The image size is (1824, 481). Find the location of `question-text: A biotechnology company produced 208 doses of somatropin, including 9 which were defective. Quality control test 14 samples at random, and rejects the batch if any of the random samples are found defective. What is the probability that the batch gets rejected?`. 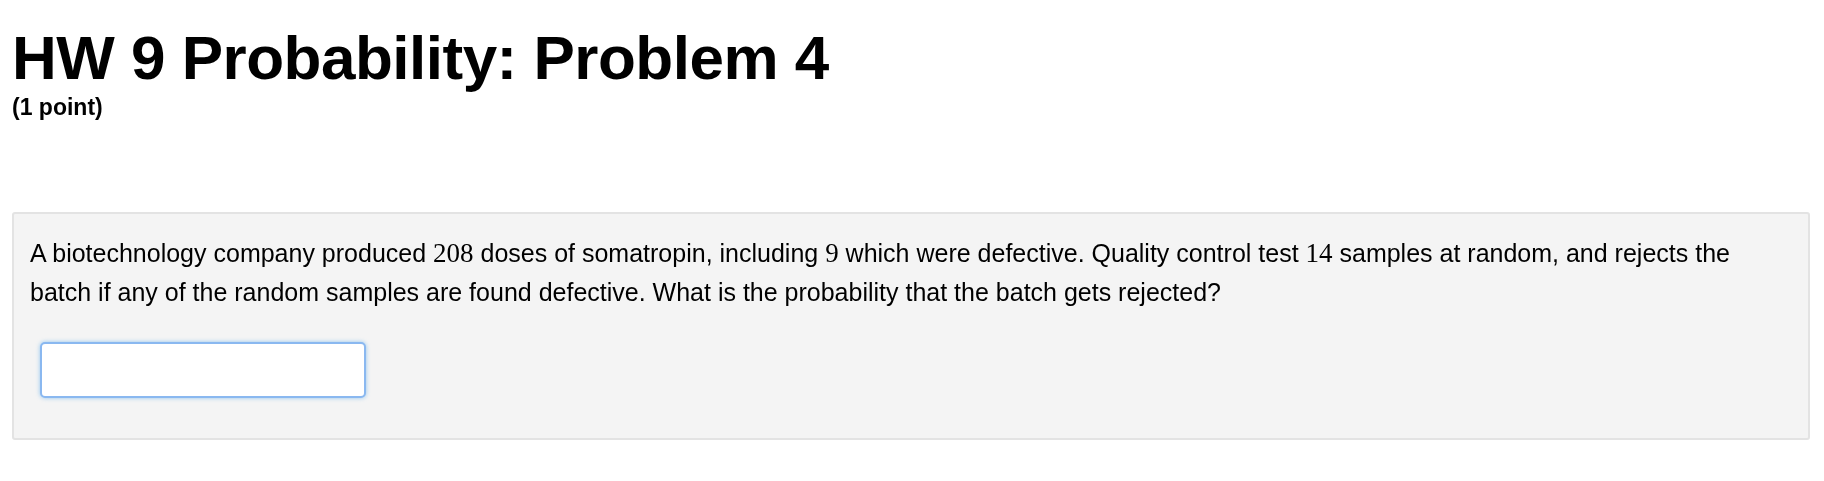

question-text: A biotechnology company produced 208 doses of somatropin, including 9 which were defective. Quality control test 14 samples at random, and rejects the batch if any of the random samples are found defective. What is the probability that the batch gets rejected? is located at coordinates (880, 273).